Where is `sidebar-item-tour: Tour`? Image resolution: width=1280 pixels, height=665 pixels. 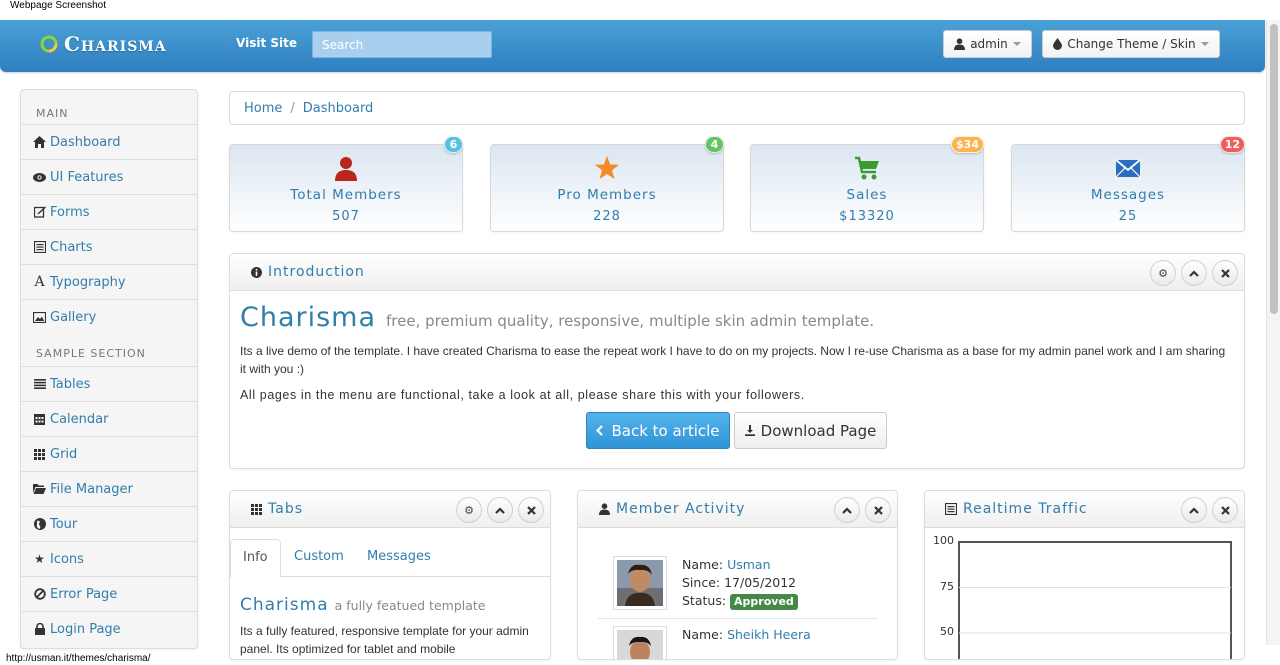 sidebar-item-tour: Tour is located at coordinates (109, 523).